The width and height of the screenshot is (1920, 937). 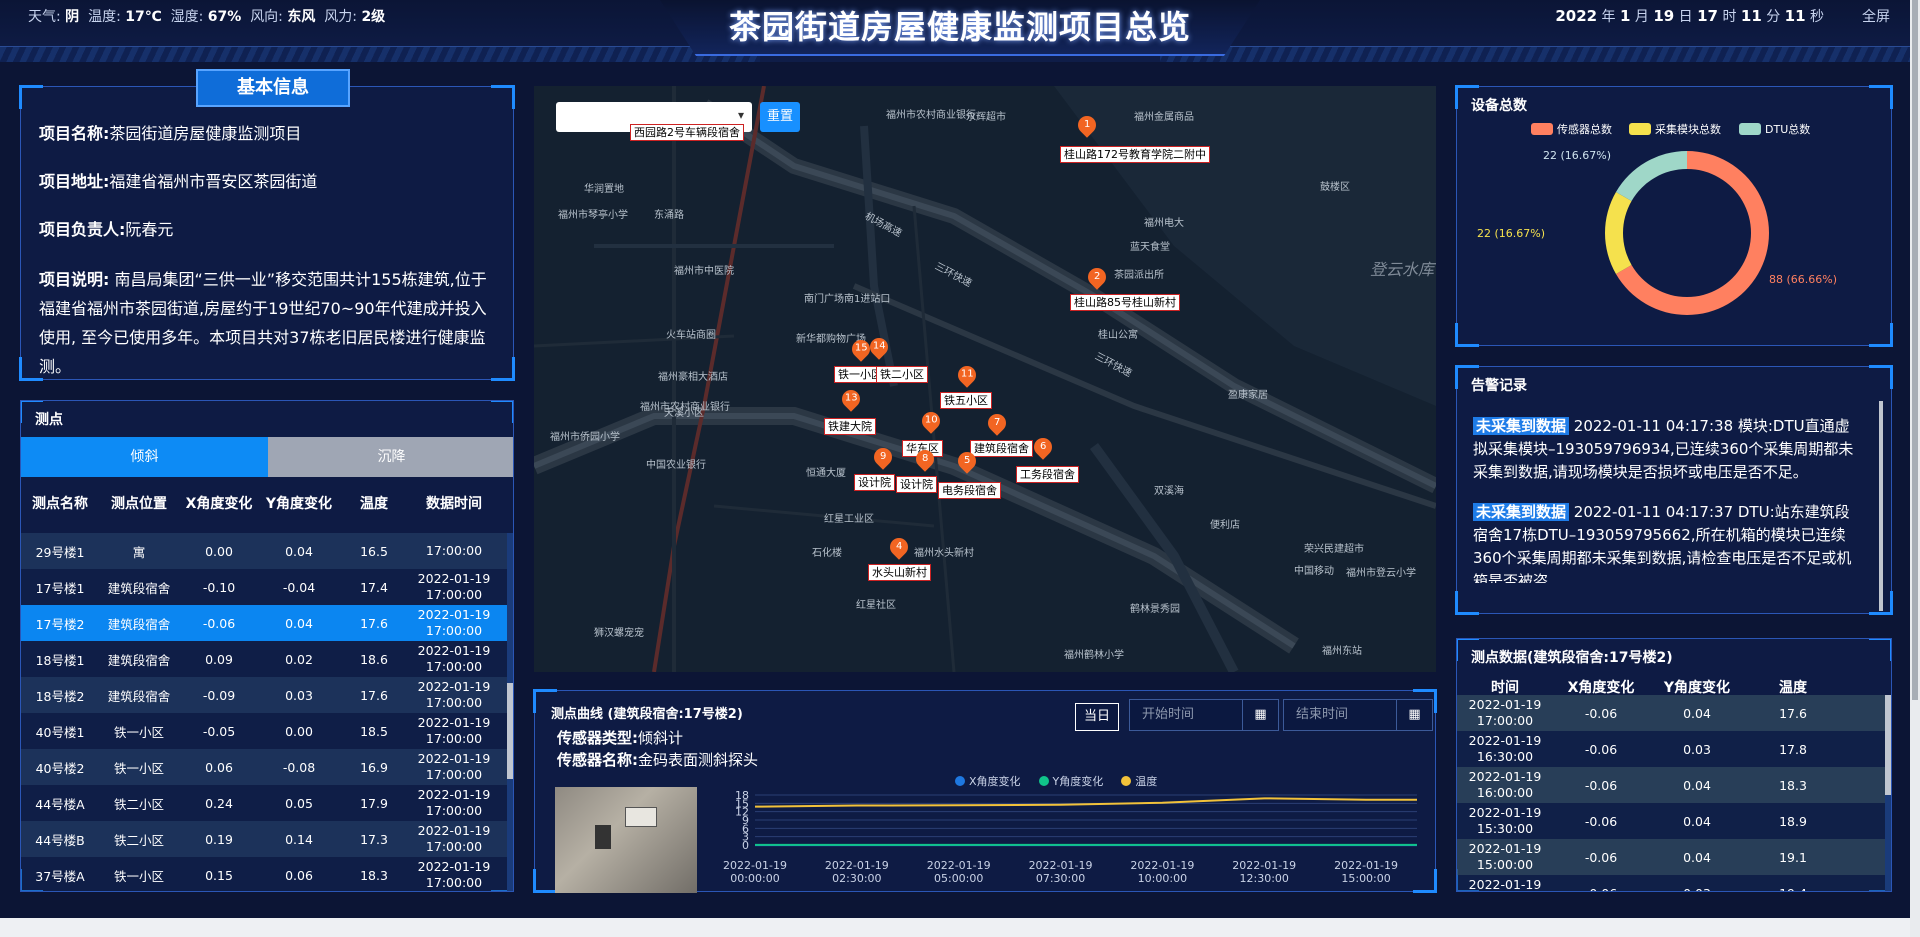 What do you see at coordinates (1664, 16) in the screenshot?
I see `clock-day: 19` at bounding box center [1664, 16].